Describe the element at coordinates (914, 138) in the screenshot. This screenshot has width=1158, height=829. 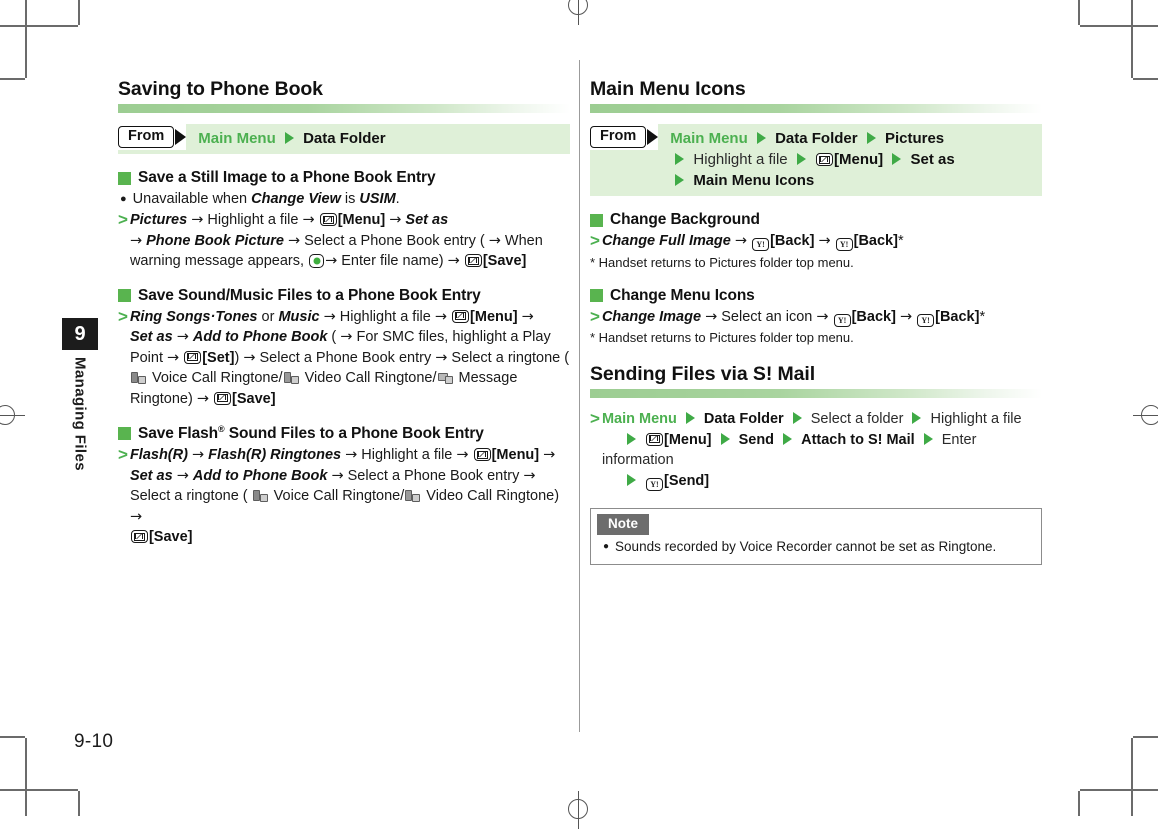
I see `breadcrumb-item-pictures: Pictures` at that location.